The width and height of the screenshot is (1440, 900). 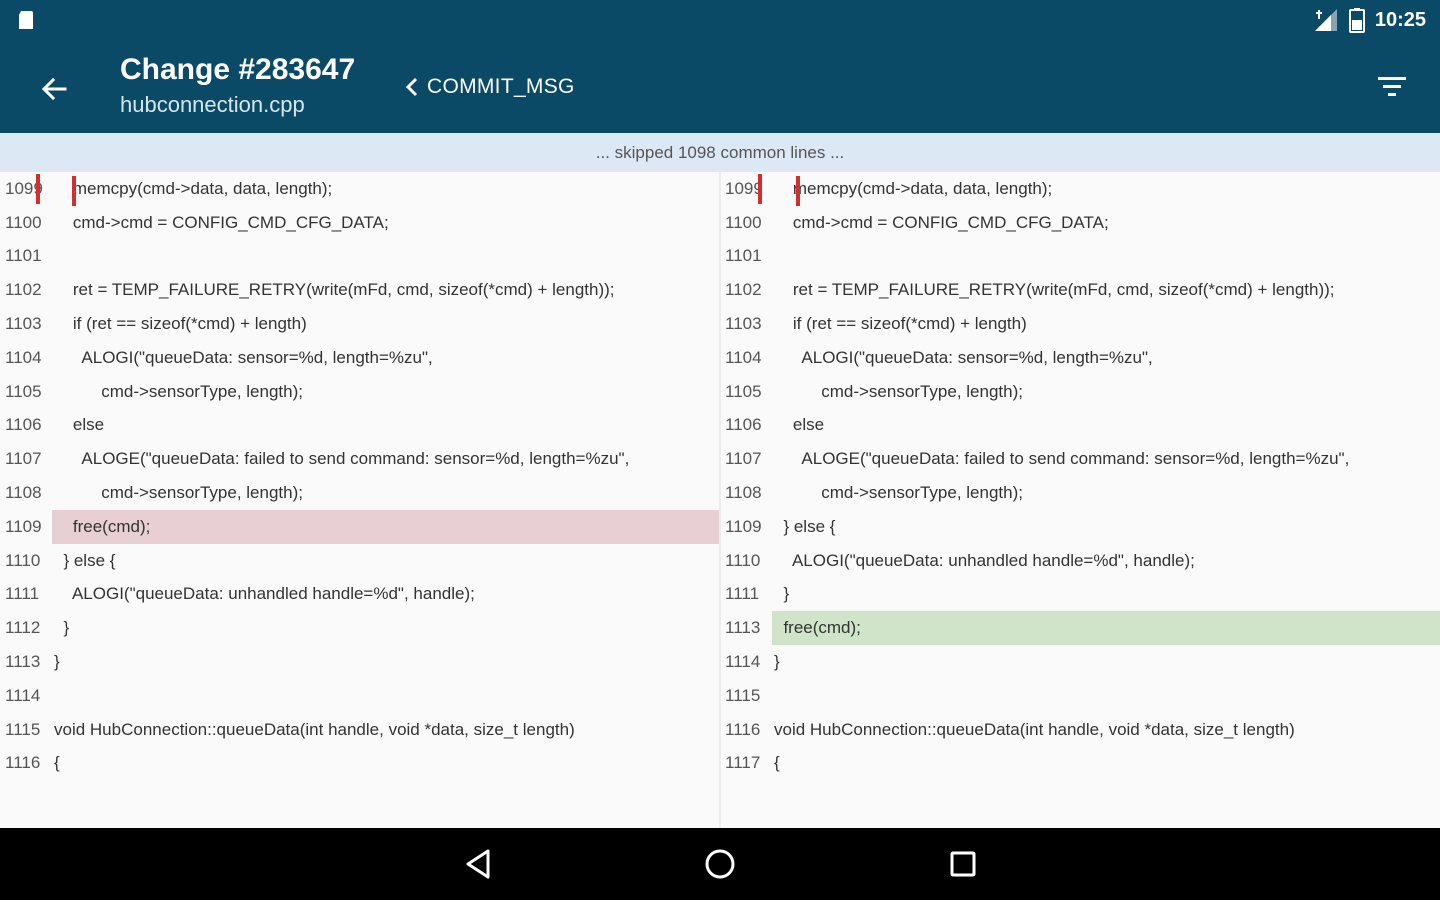 I want to click on page-title: Change #283647, so click(x=238, y=69).